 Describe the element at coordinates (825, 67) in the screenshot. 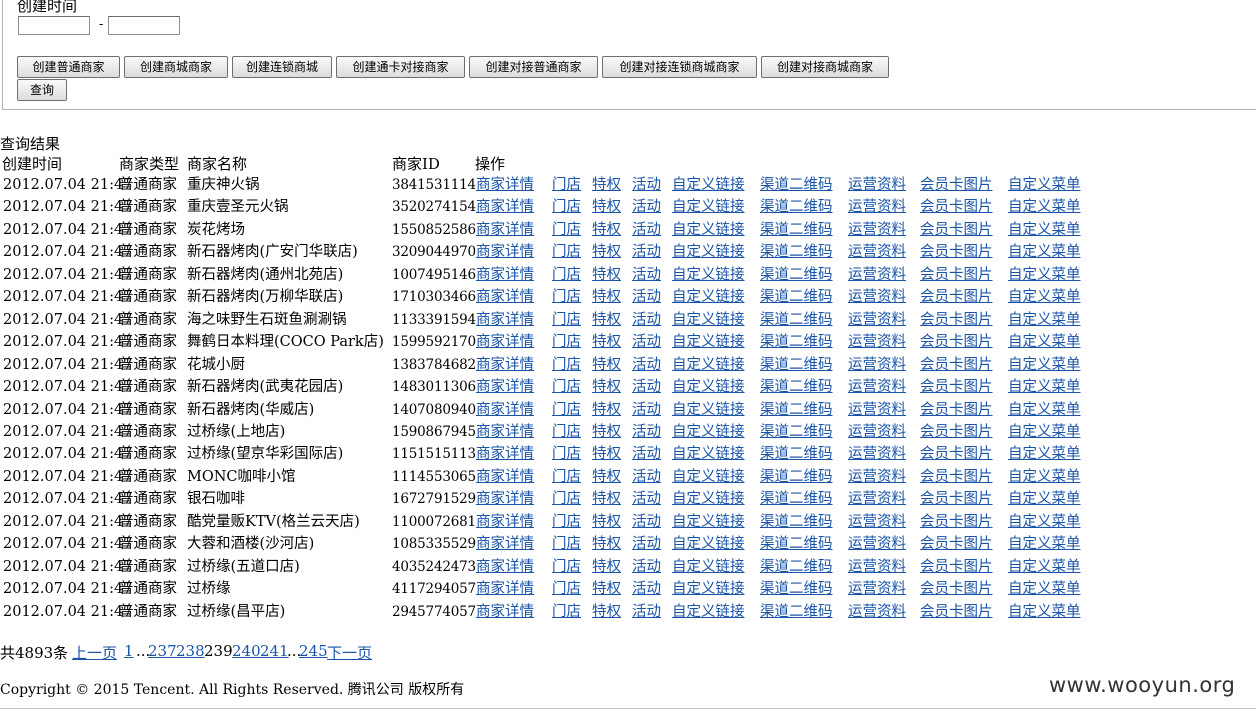

I see `create-docking-mall-merchant-button: 创建对接商城商家` at that location.